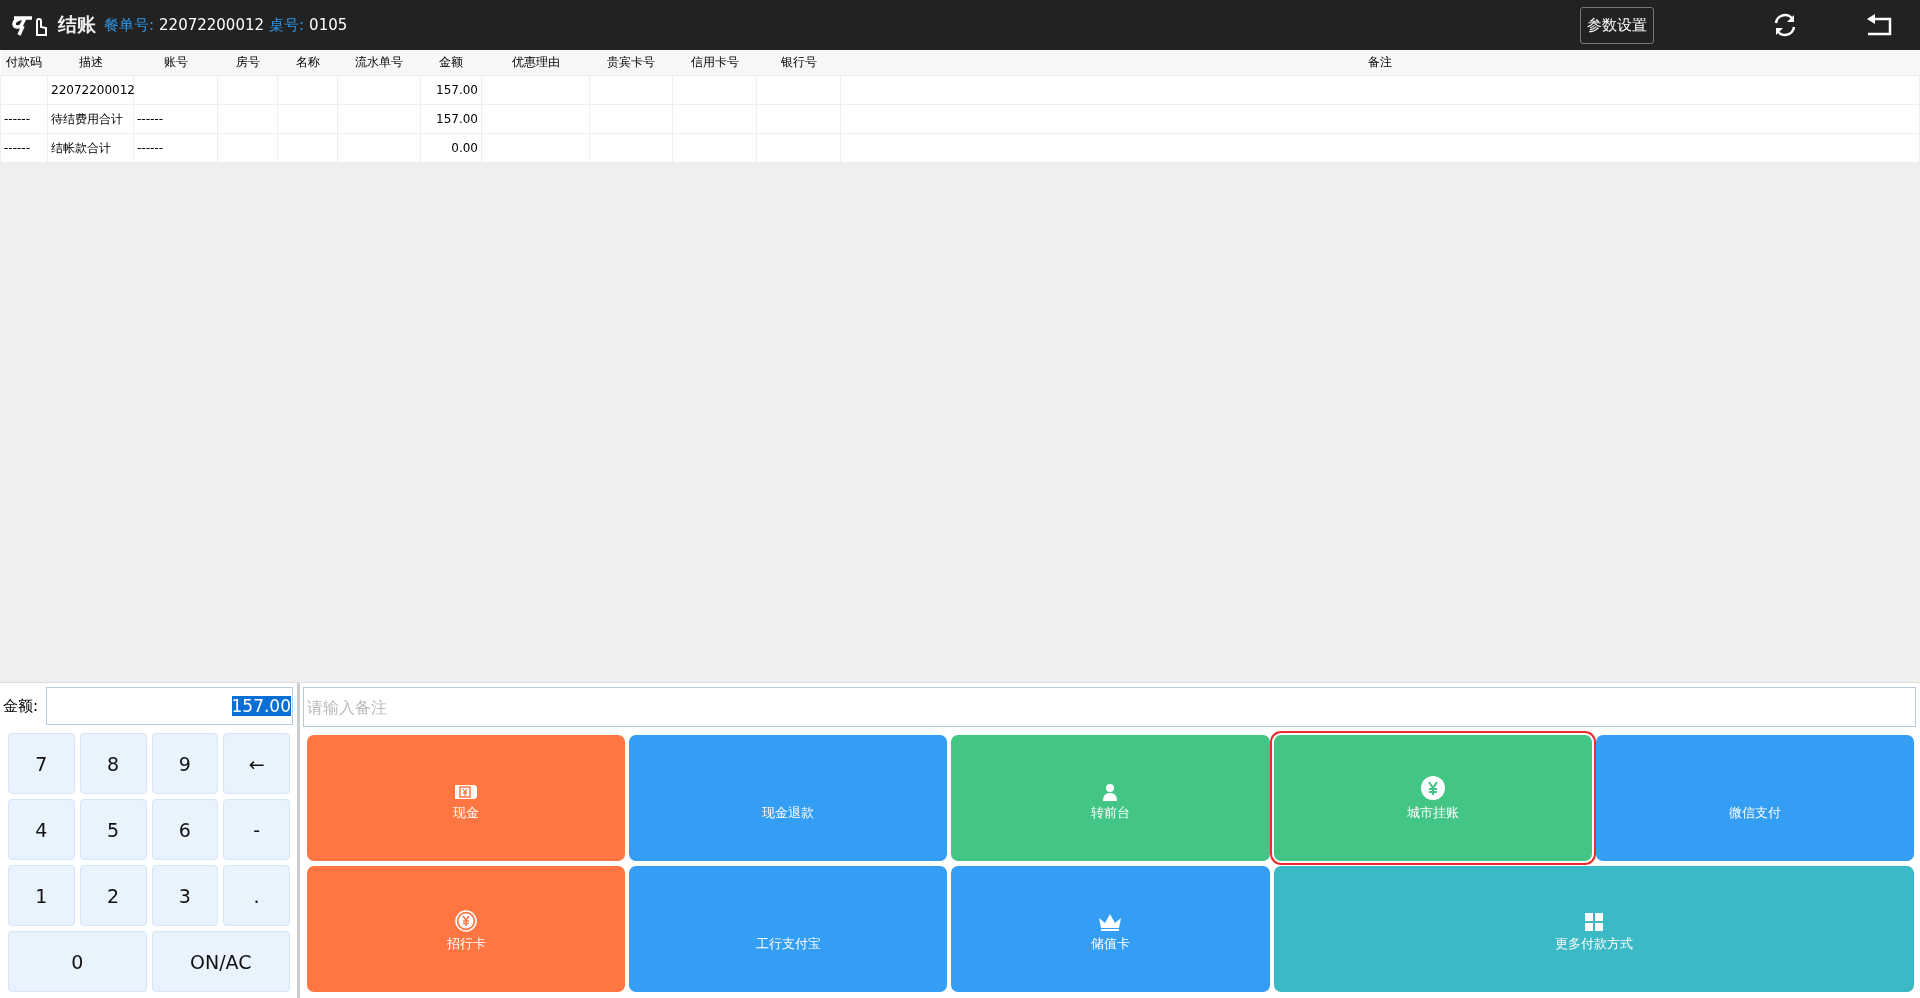  Describe the element at coordinates (129, 25) in the screenshot. I see `order-label: 餐单号:` at that location.